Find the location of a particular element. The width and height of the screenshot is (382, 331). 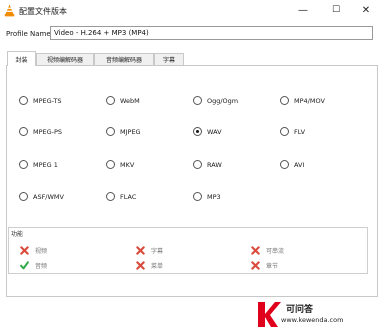

format-option-mpeg1: MPEG 1 is located at coordinates (38, 164).